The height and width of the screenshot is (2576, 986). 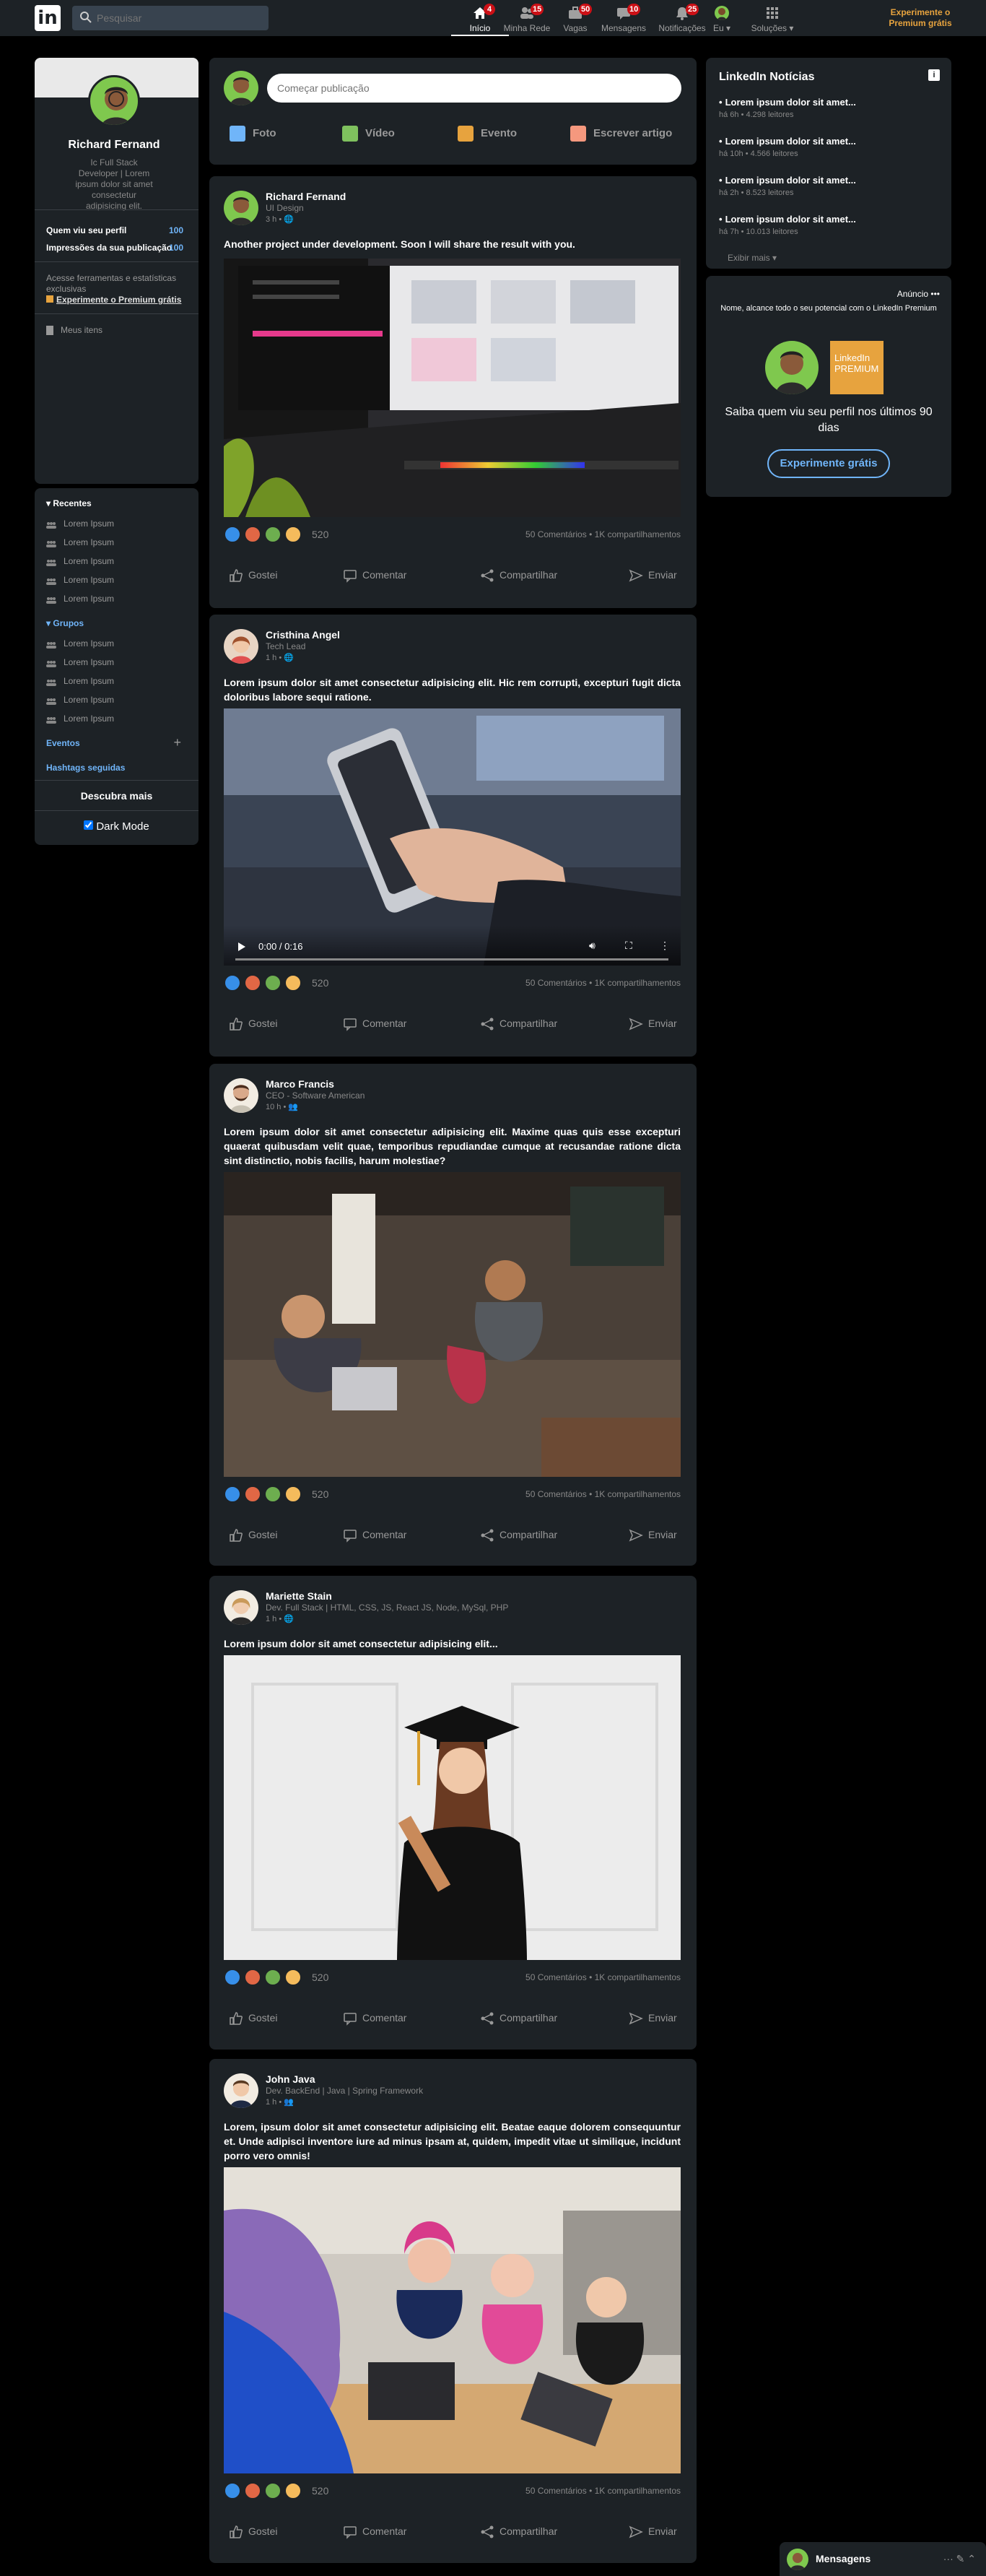 What do you see at coordinates (586, 9) in the screenshot?
I see `nav-badge: 50` at bounding box center [586, 9].